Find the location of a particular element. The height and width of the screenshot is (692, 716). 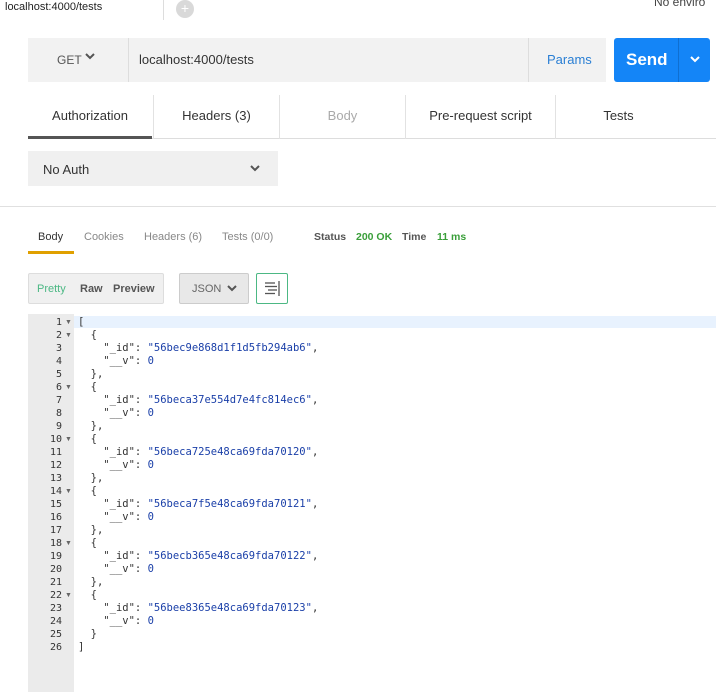

line-number: 18 is located at coordinates (55, 543).